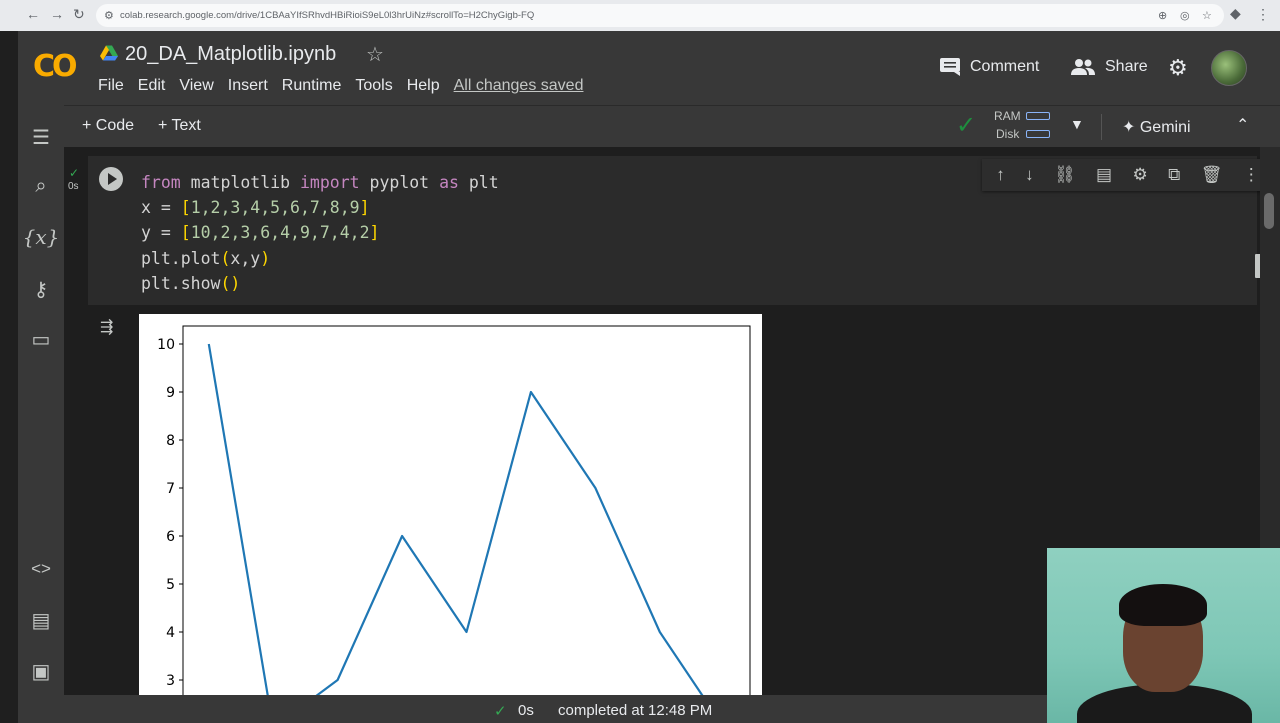  Describe the element at coordinates (109, 53) in the screenshot. I see `google-drive-icon` at that location.